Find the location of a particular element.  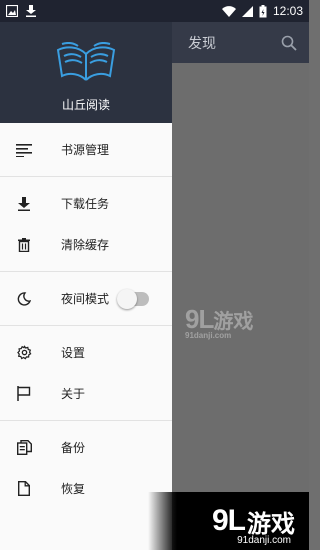

menu-item-label: 清除缓存 is located at coordinates (85, 245).